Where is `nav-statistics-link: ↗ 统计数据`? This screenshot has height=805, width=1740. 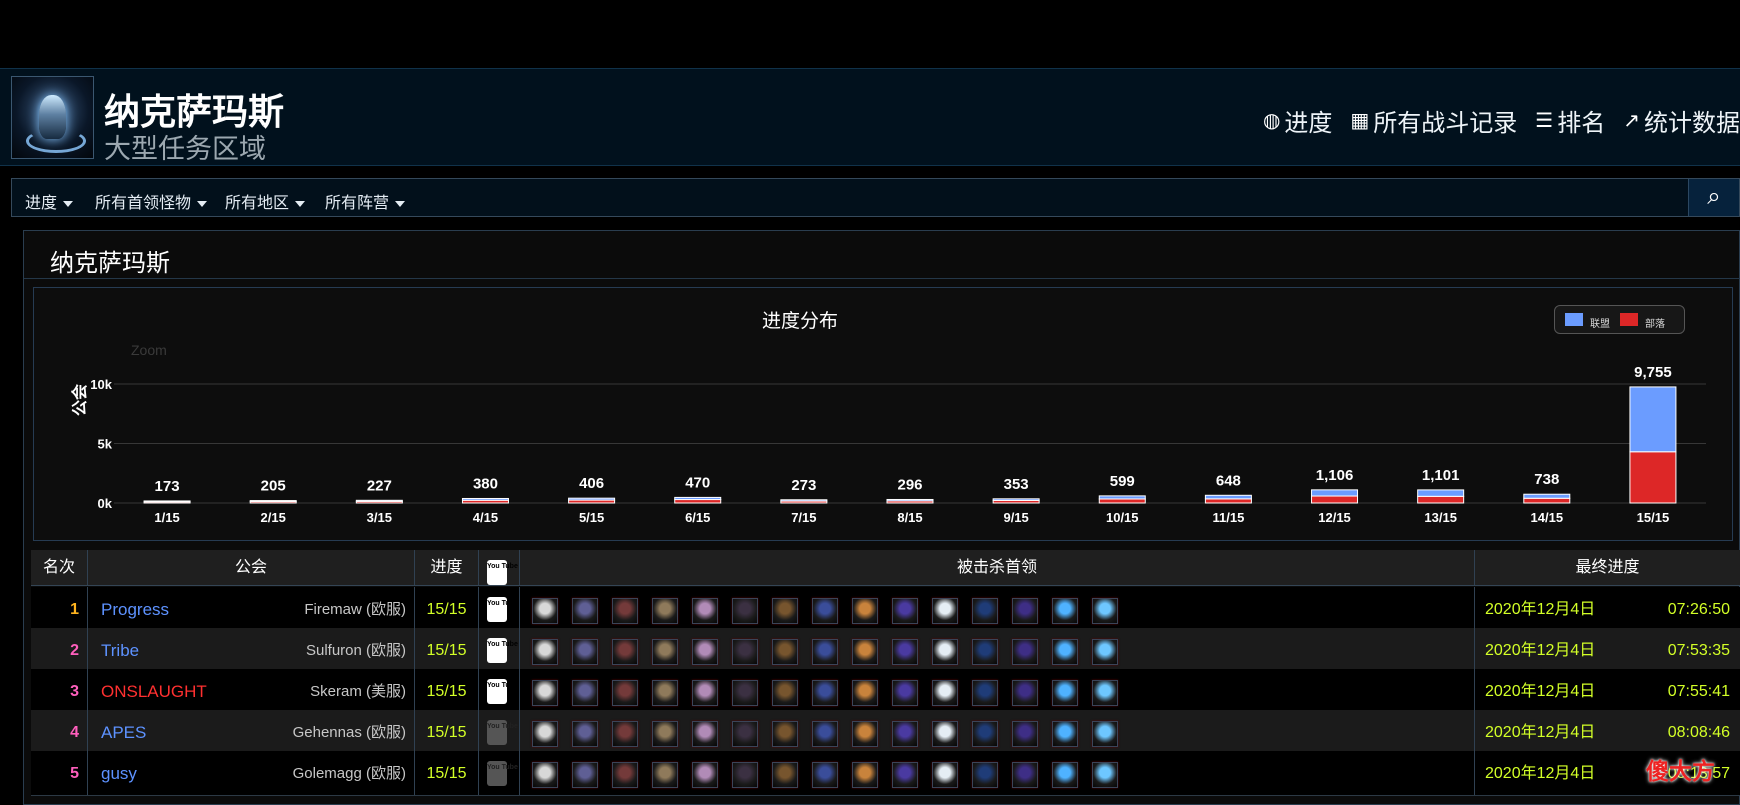 nav-statistics-link: ↗ 统计数据 is located at coordinates (1681, 120).